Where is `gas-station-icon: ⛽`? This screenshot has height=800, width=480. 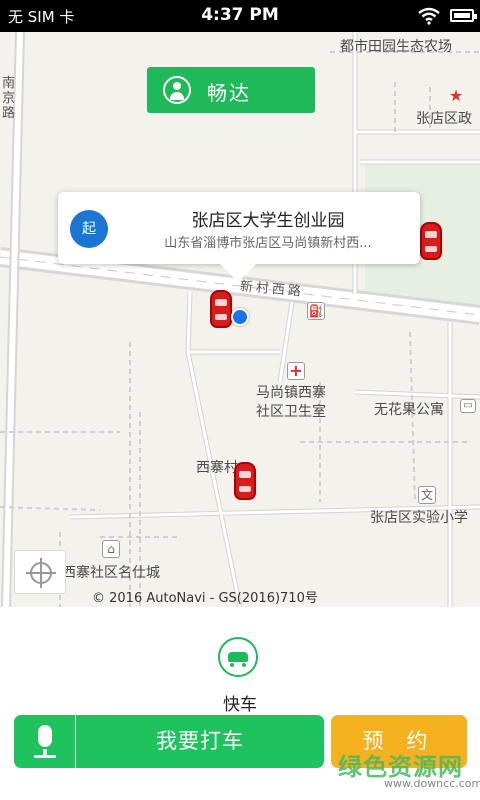 gas-station-icon: ⛽ is located at coordinates (316, 311).